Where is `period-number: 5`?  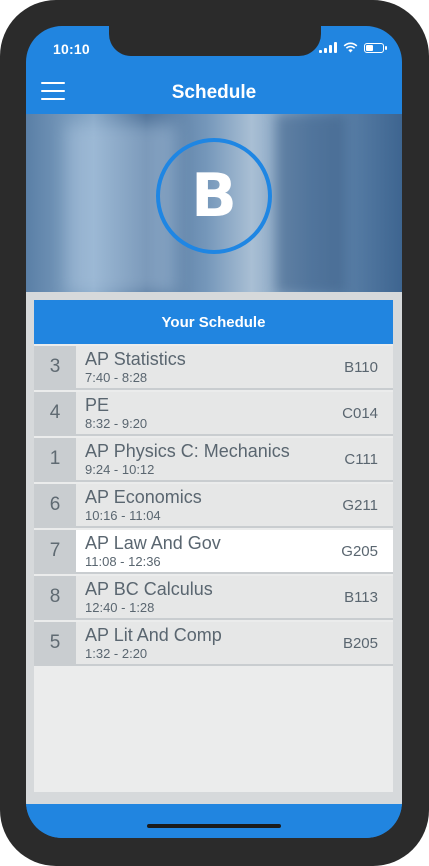 period-number: 5 is located at coordinates (55, 643).